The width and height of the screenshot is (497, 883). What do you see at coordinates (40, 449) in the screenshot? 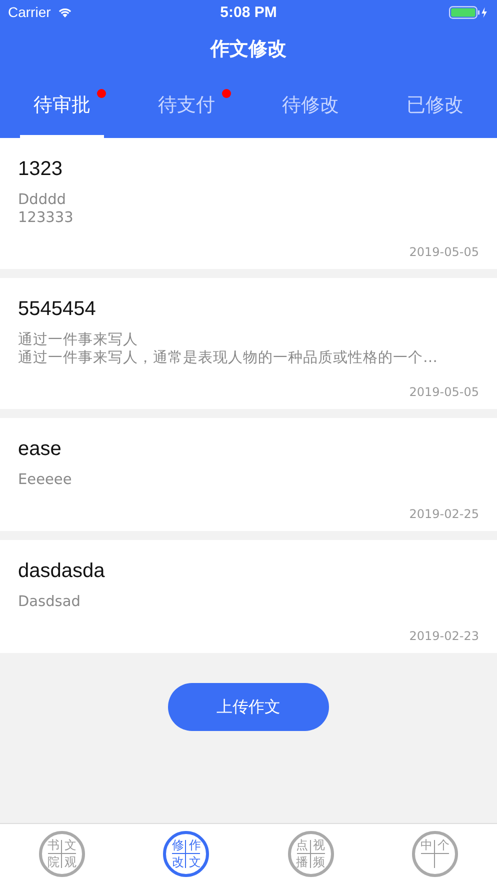
I see `essay-title: ease` at bounding box center [40, 449].